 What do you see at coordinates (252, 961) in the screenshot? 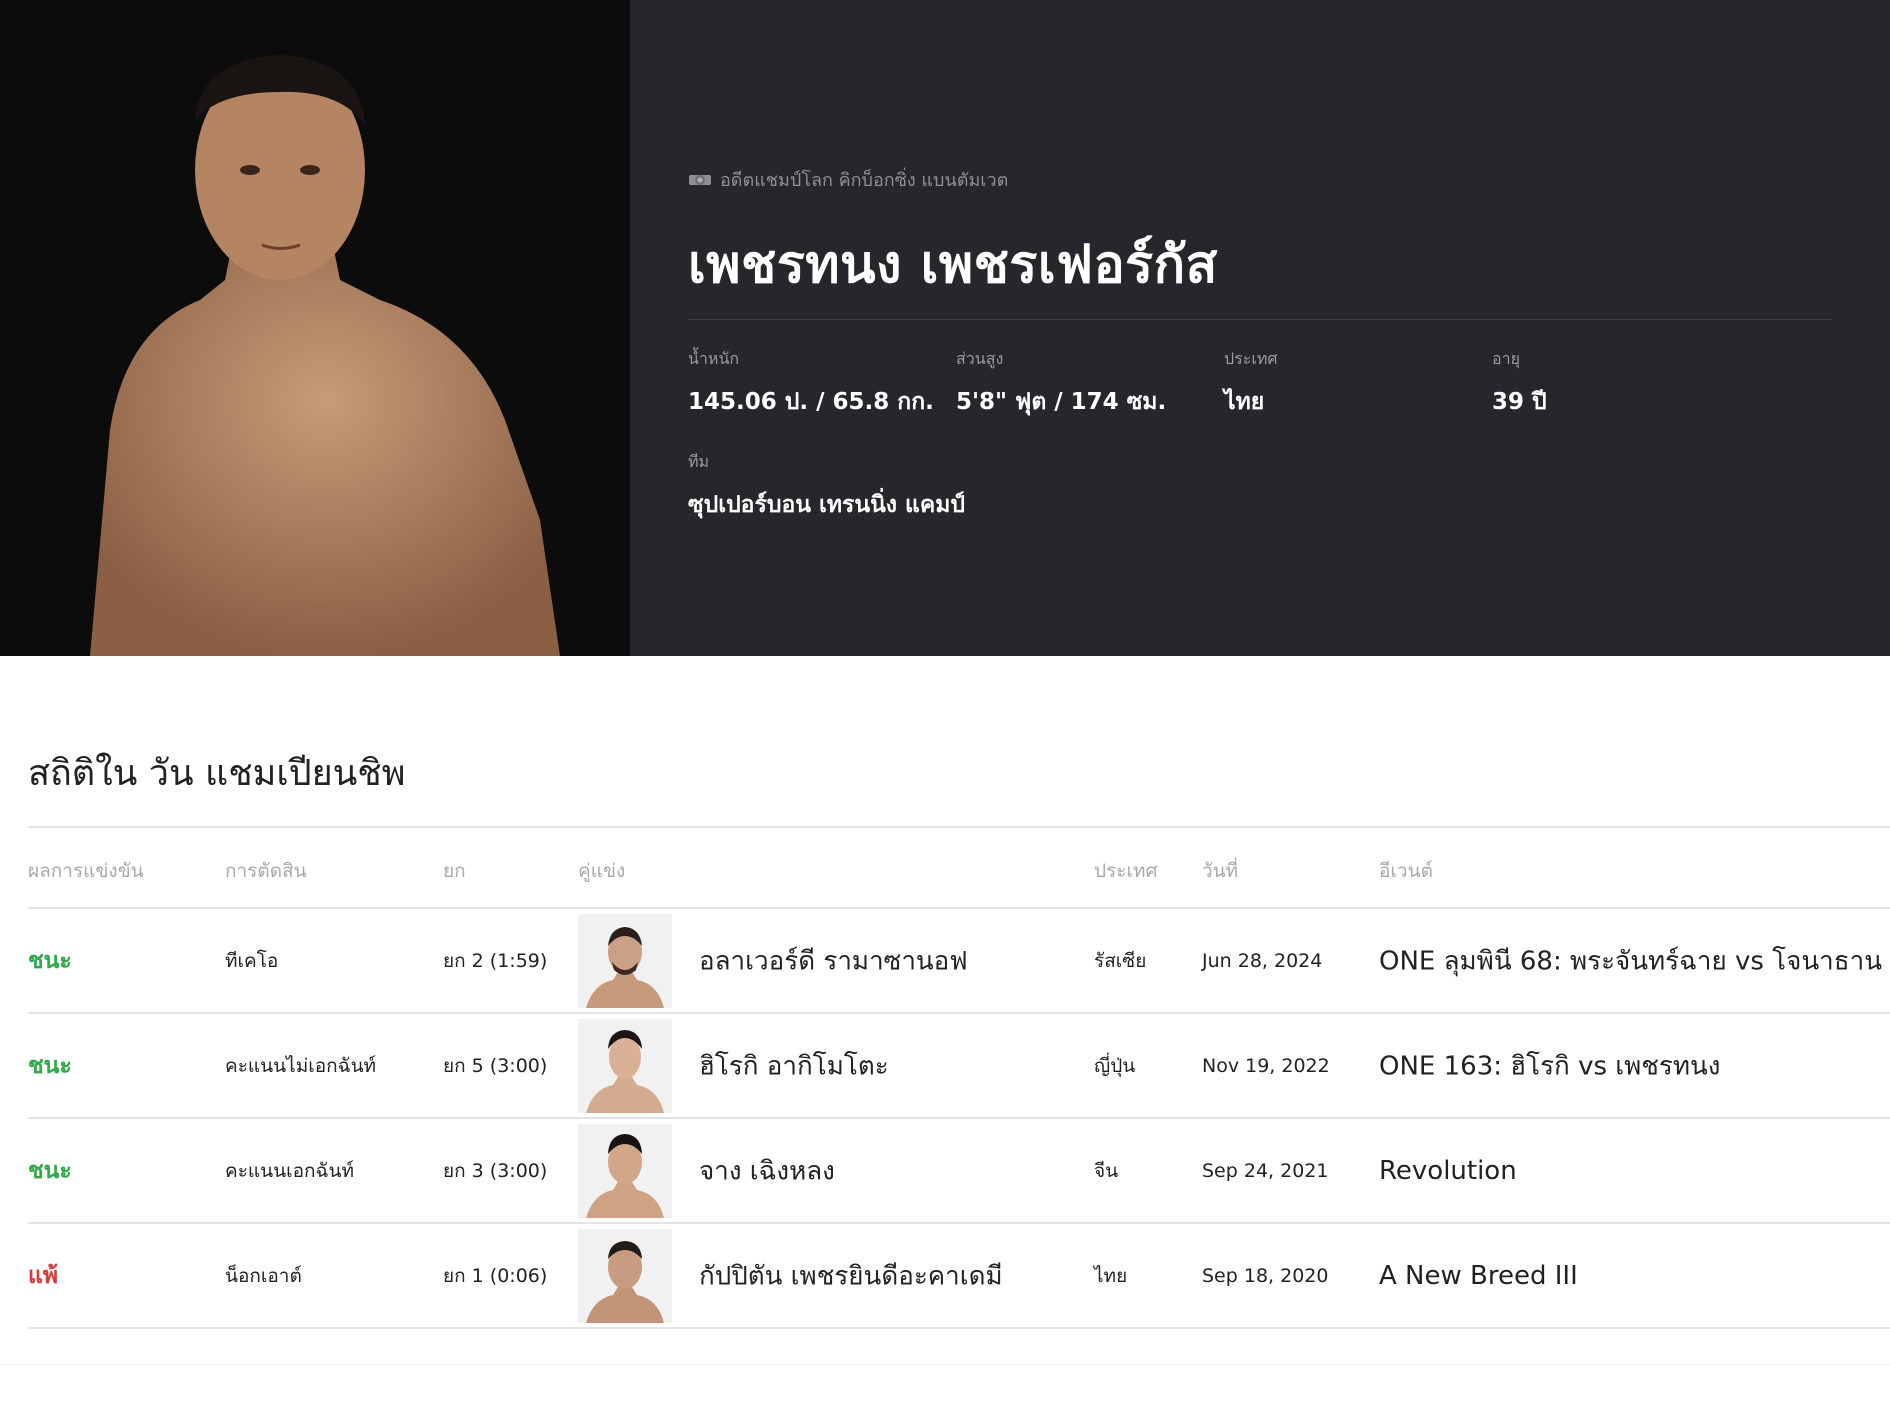
I see `method-cell: ทีเคโอ` at bounding box center [252, 961].